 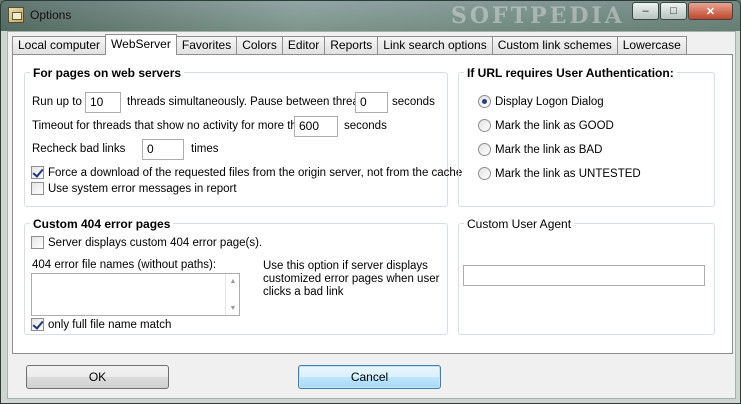 I want to click on auth-option-label: Mark the link as BAD, so click(x=549, y=149).